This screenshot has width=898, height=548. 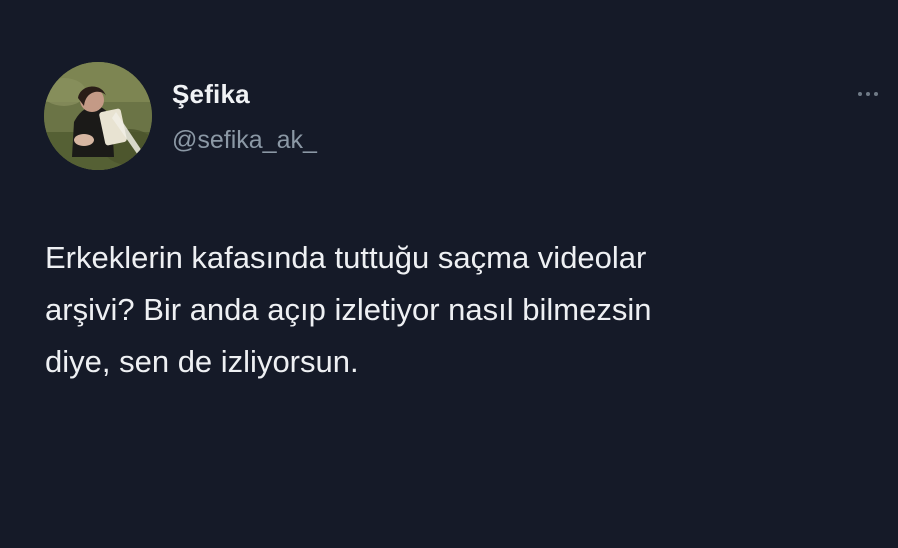 I want to click on profile-photo, so click(x=98, y=116).